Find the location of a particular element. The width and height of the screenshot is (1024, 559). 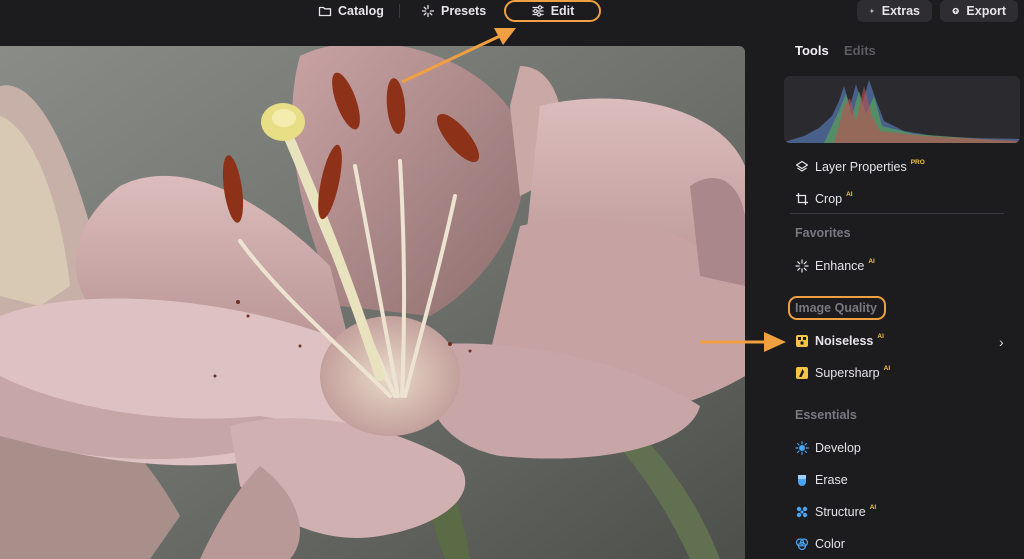

color-item: Color is located at coordinates (820, 544).